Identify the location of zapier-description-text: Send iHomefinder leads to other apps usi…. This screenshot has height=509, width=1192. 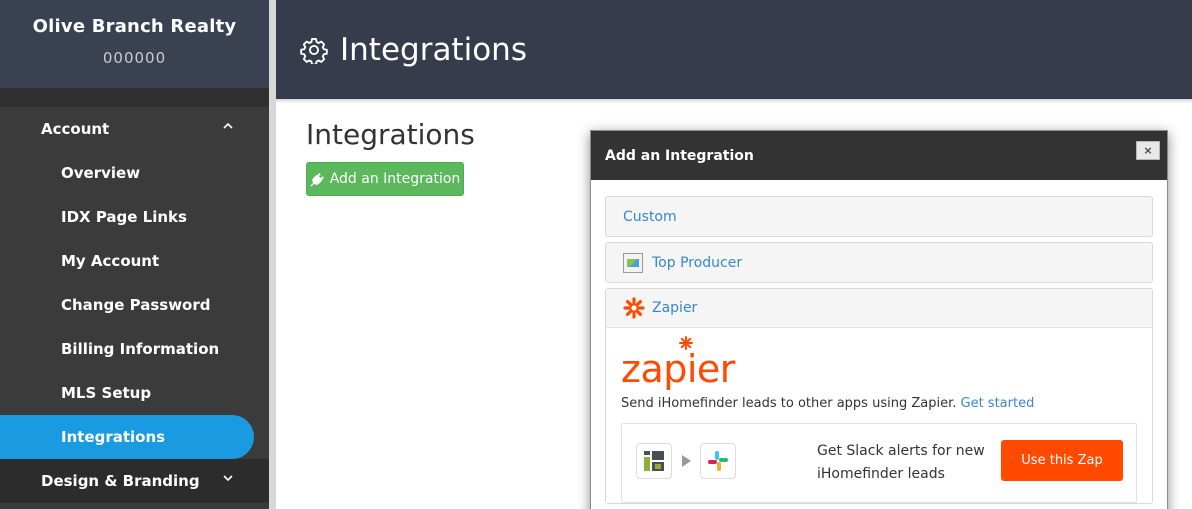
(789, 403).